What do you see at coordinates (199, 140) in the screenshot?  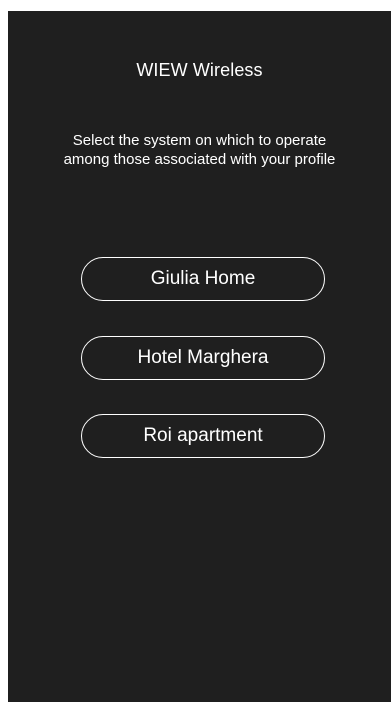 I see `instructions-line-1: Select the system on which to operate` at bounding box center [199, 140].